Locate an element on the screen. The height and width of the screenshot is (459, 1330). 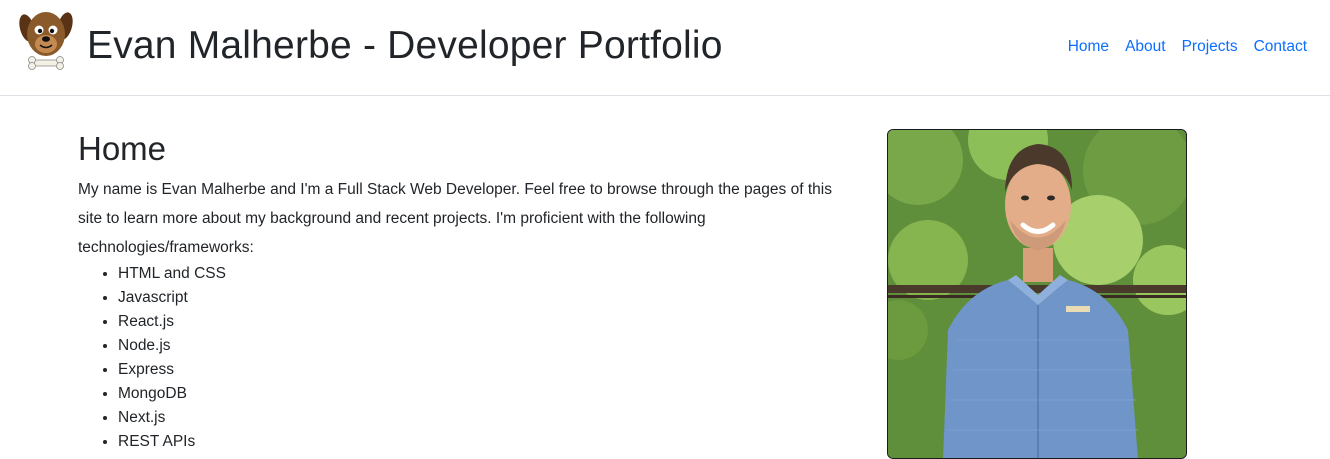
nav-about-link: About is located at coordinates (1145, 47).